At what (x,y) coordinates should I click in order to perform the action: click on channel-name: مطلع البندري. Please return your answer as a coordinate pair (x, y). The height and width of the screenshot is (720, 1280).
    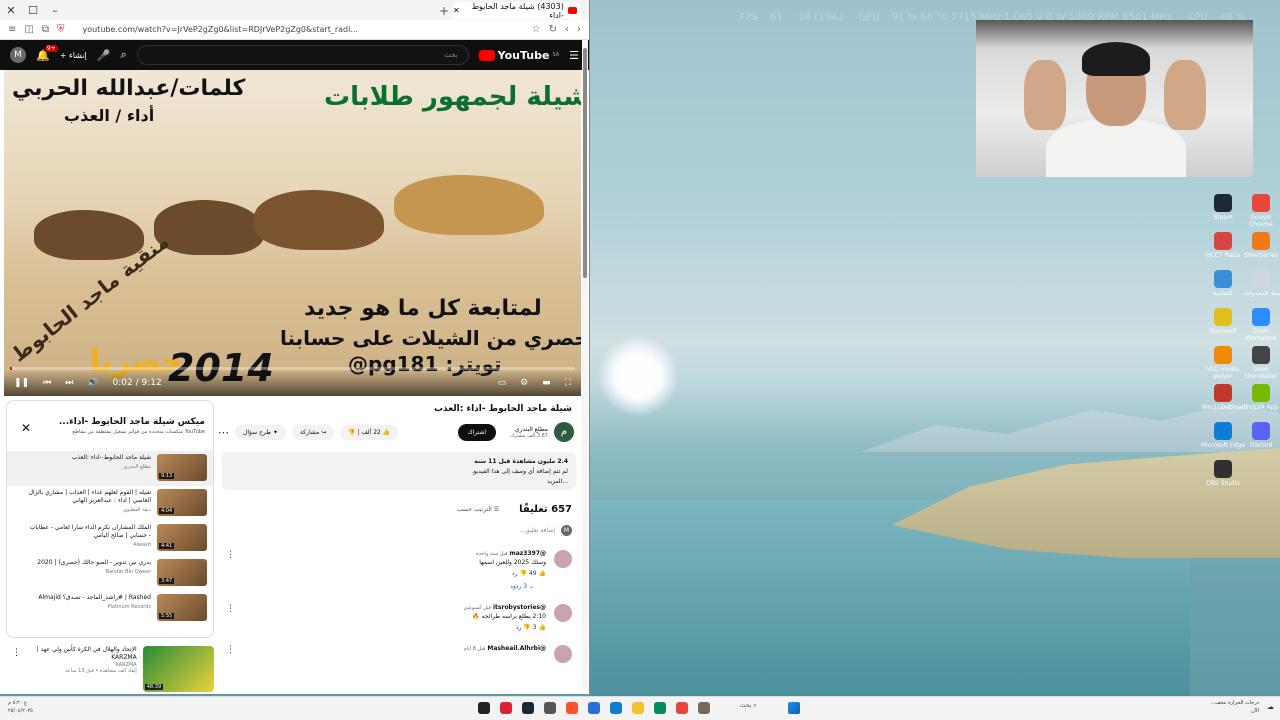
    Looking at the image, I should click on (529, 429).